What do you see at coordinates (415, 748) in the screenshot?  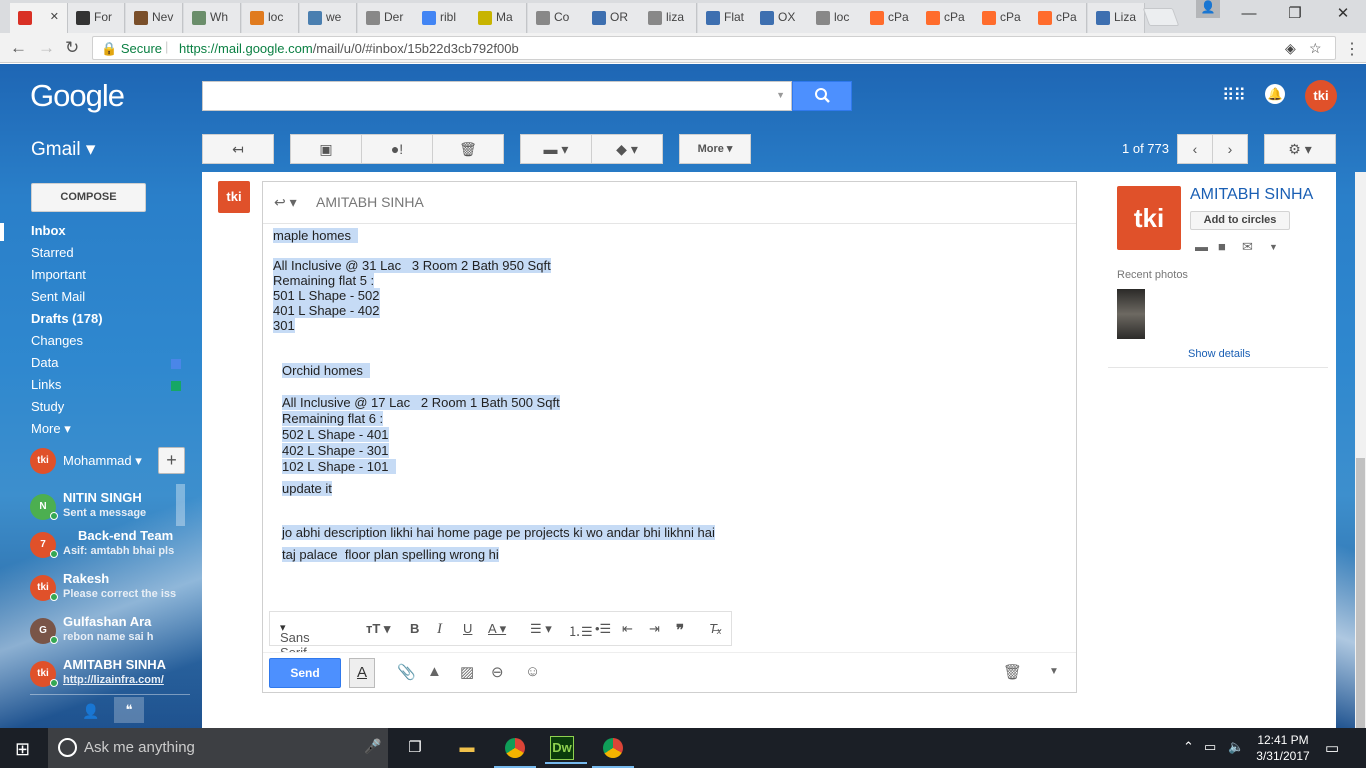 I see `task-view-icon: ❐` at bounding box center [415, 748].